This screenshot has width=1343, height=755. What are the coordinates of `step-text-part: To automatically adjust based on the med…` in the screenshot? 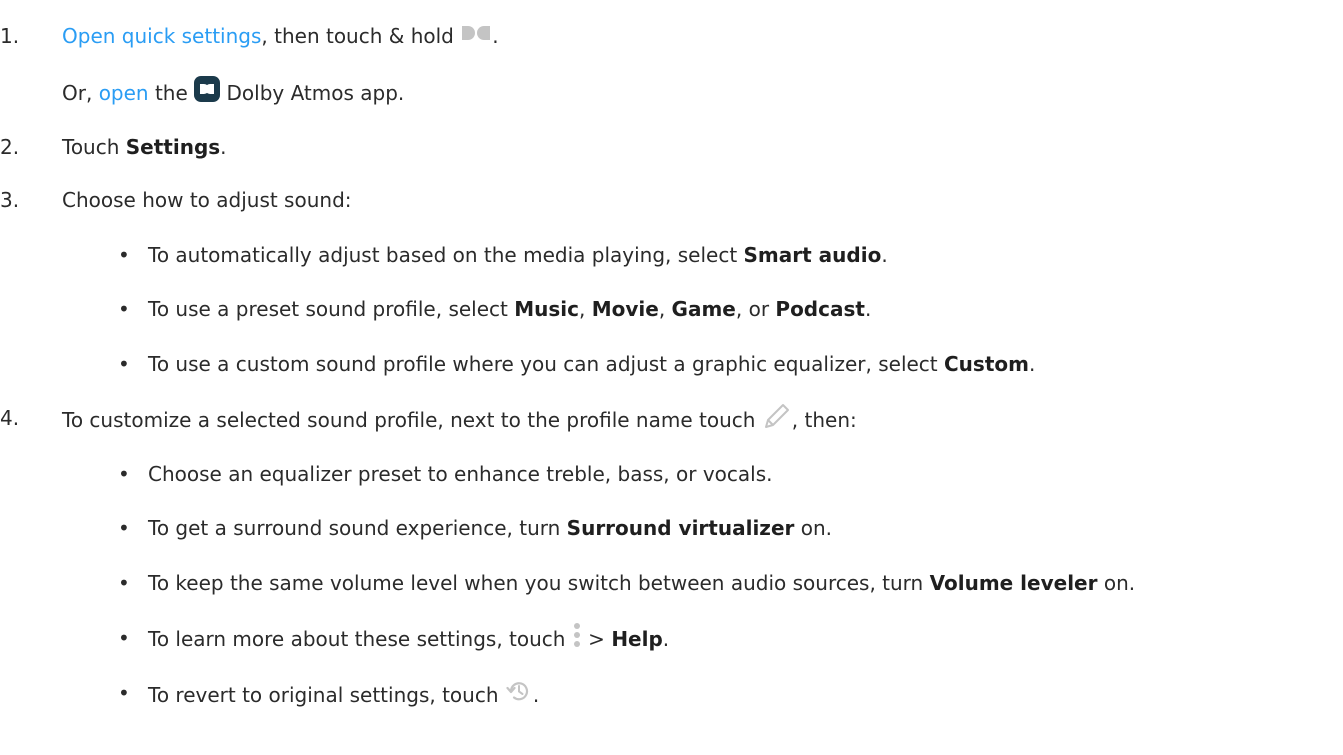 It's located at (446, 255).